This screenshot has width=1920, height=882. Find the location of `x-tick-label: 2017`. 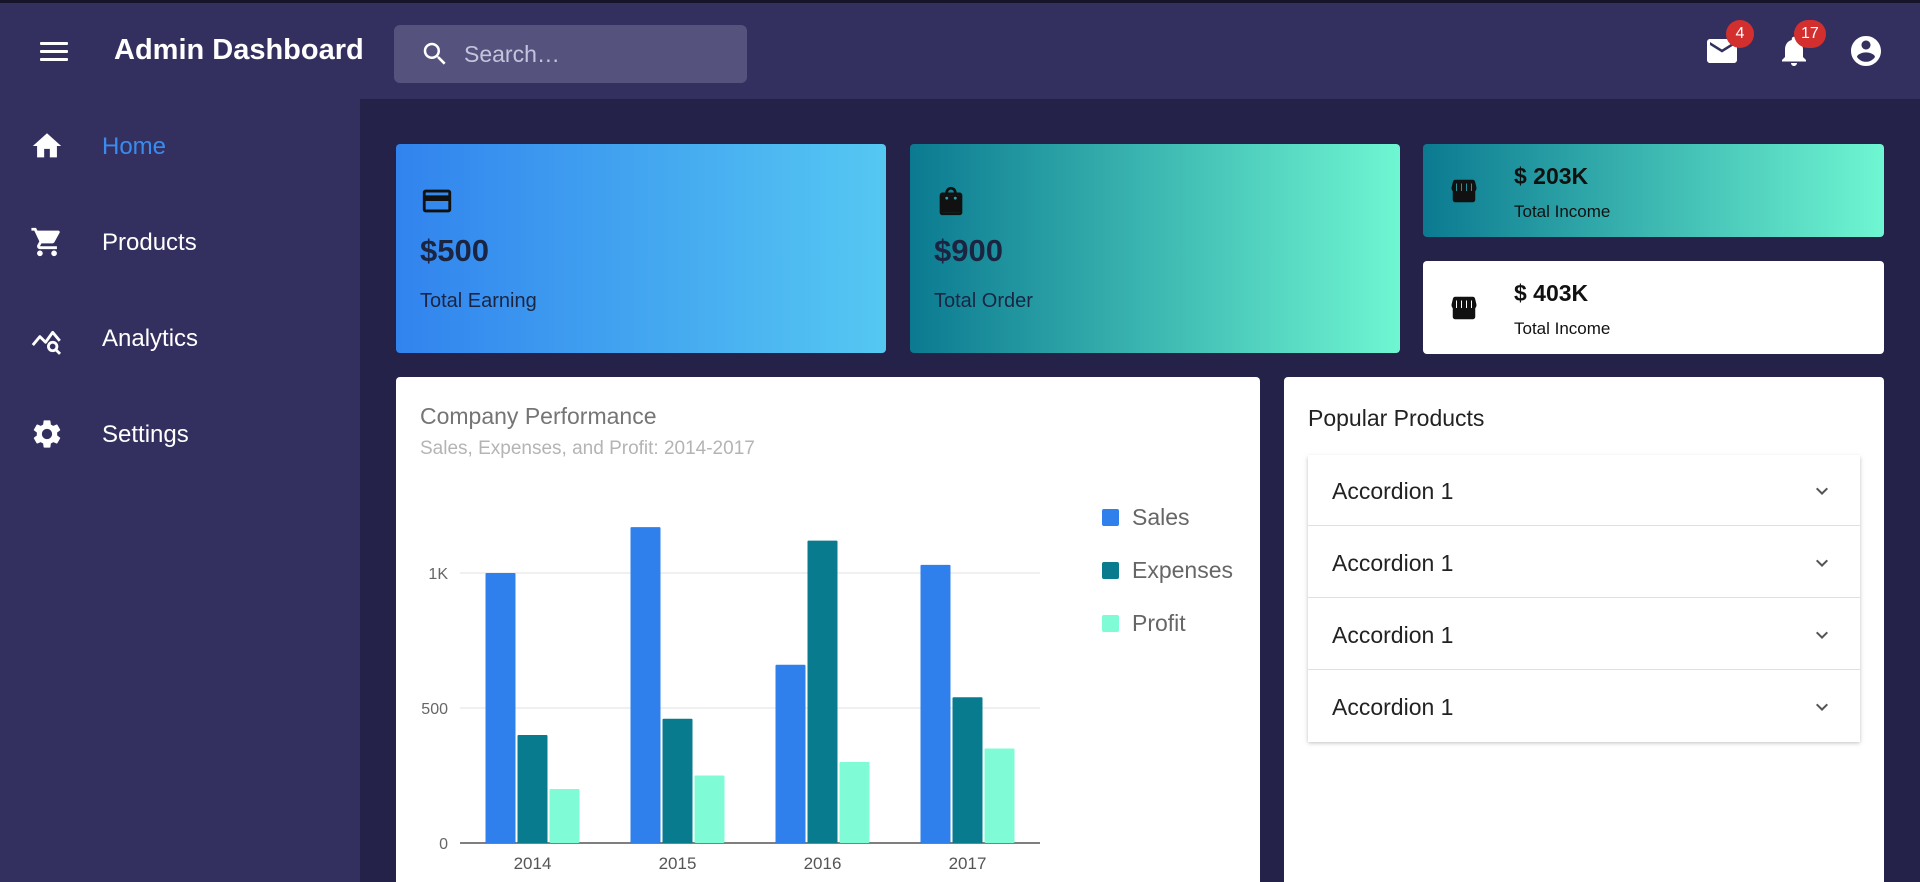

x-tick-label: 2017 is located at coordinates (968, 863).